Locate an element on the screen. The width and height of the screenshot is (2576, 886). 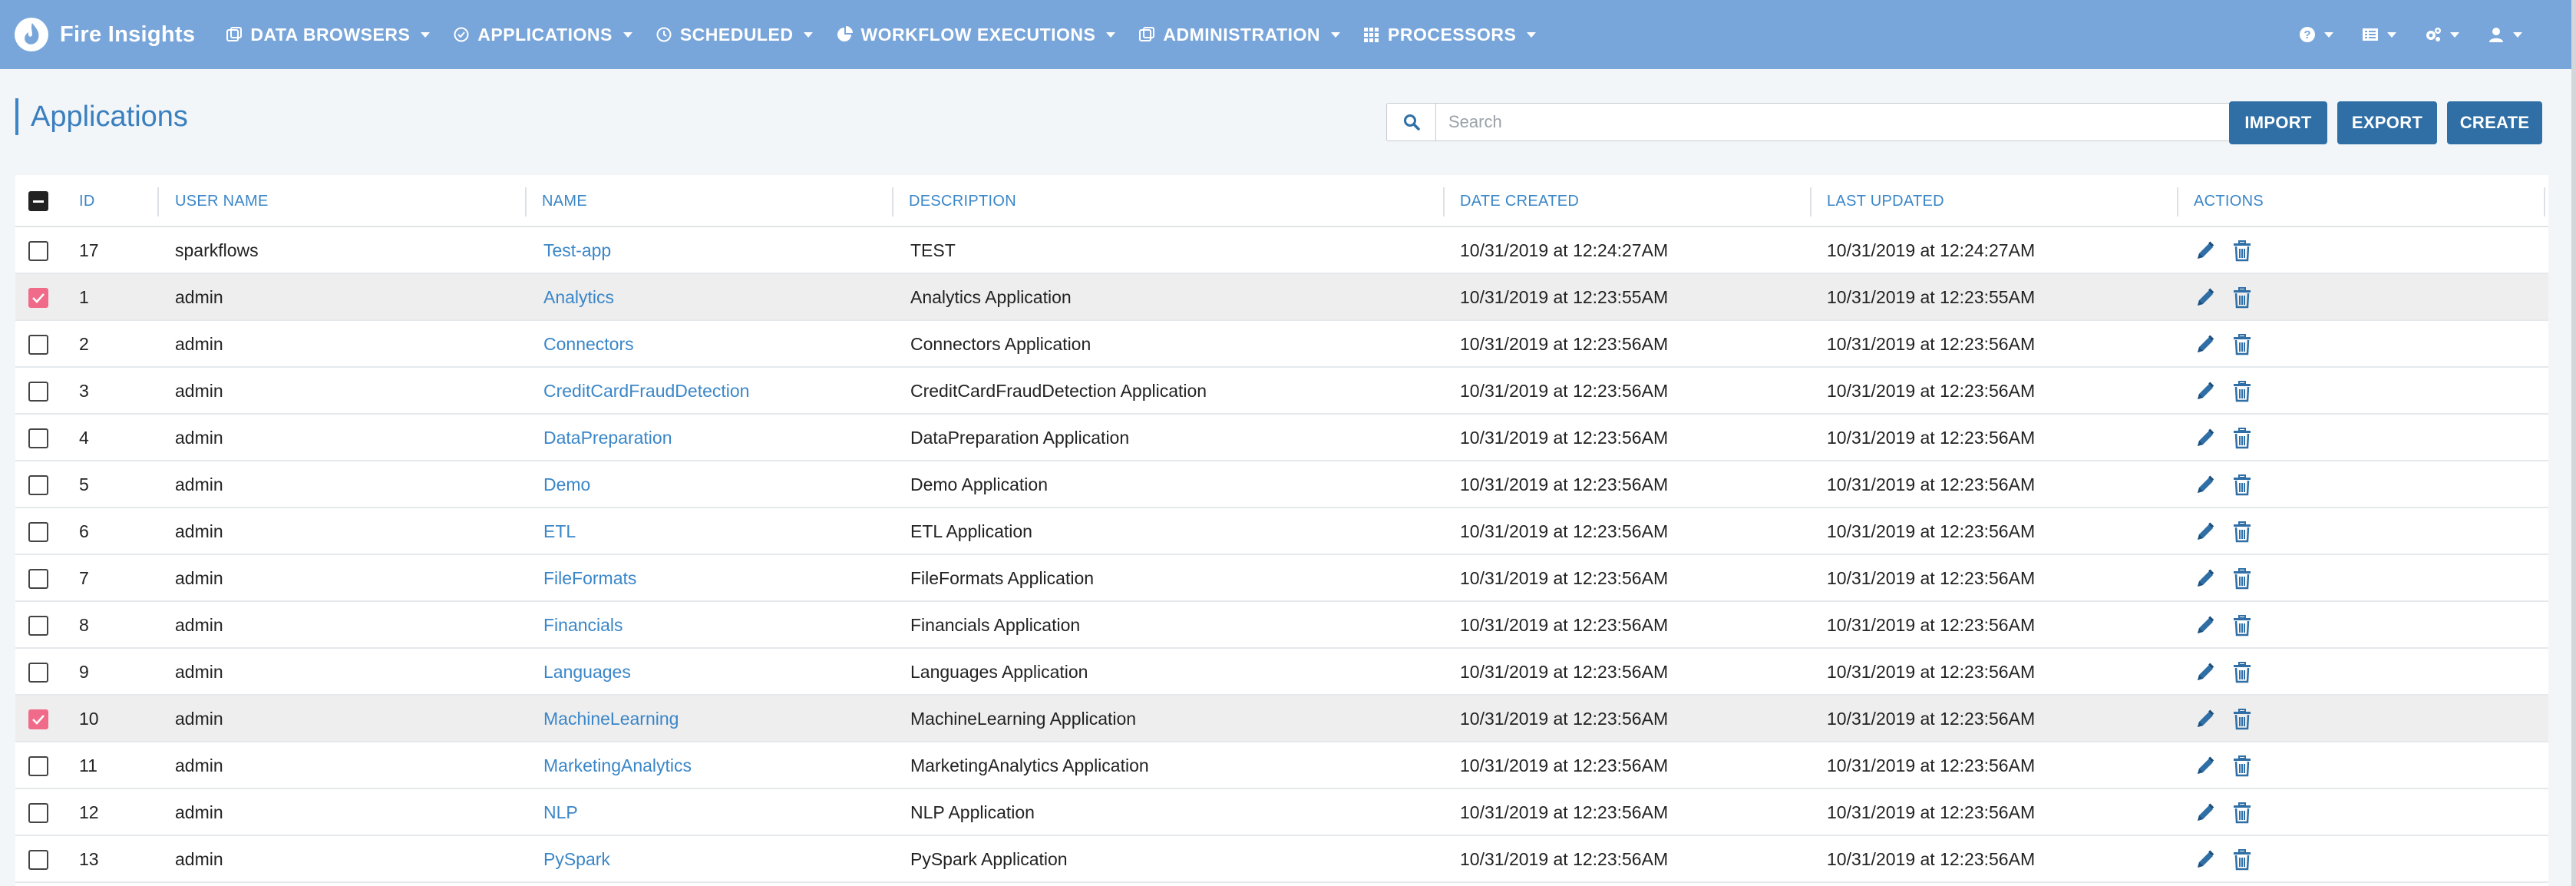
column-header-actions: ACTIONS is located at coordinates (2229, 201).